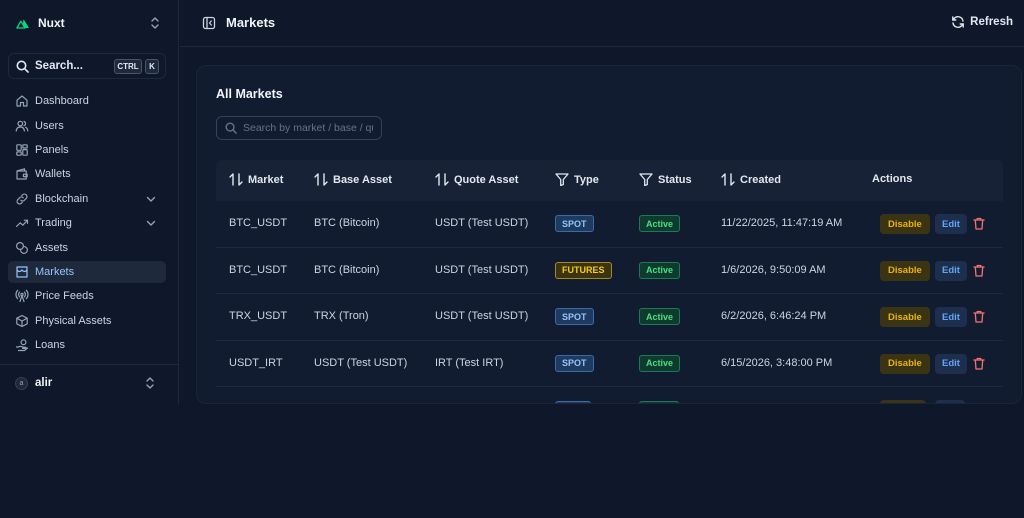  Describe the element at coordinates (958, 22) in the screenshot. I see `refresh-icon` at that location.